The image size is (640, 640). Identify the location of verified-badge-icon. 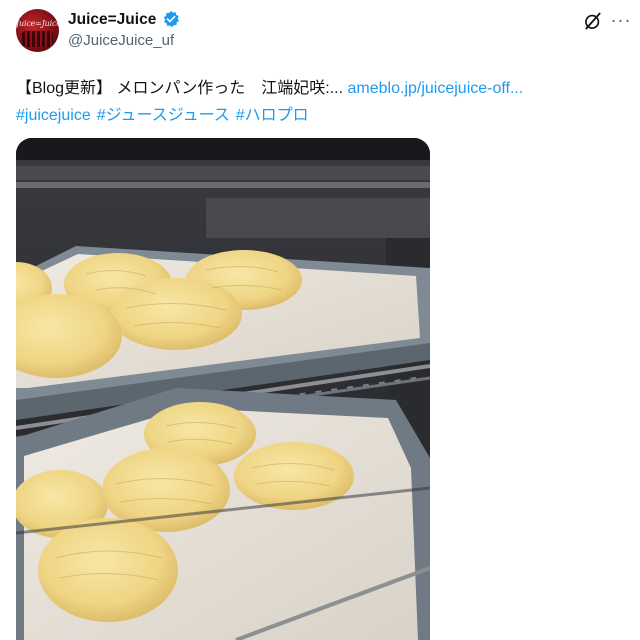
(171, 19).